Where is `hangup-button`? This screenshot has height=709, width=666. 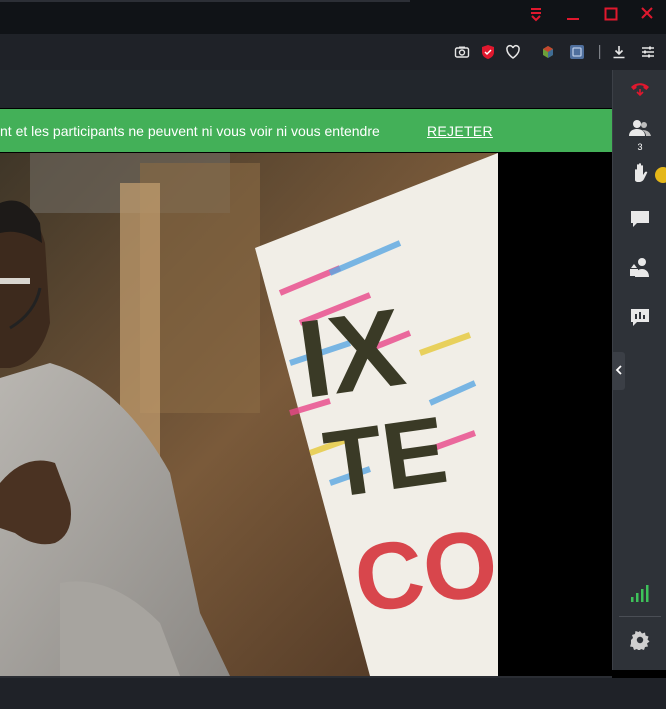 hangup-button is located at coordinates (639, 89).